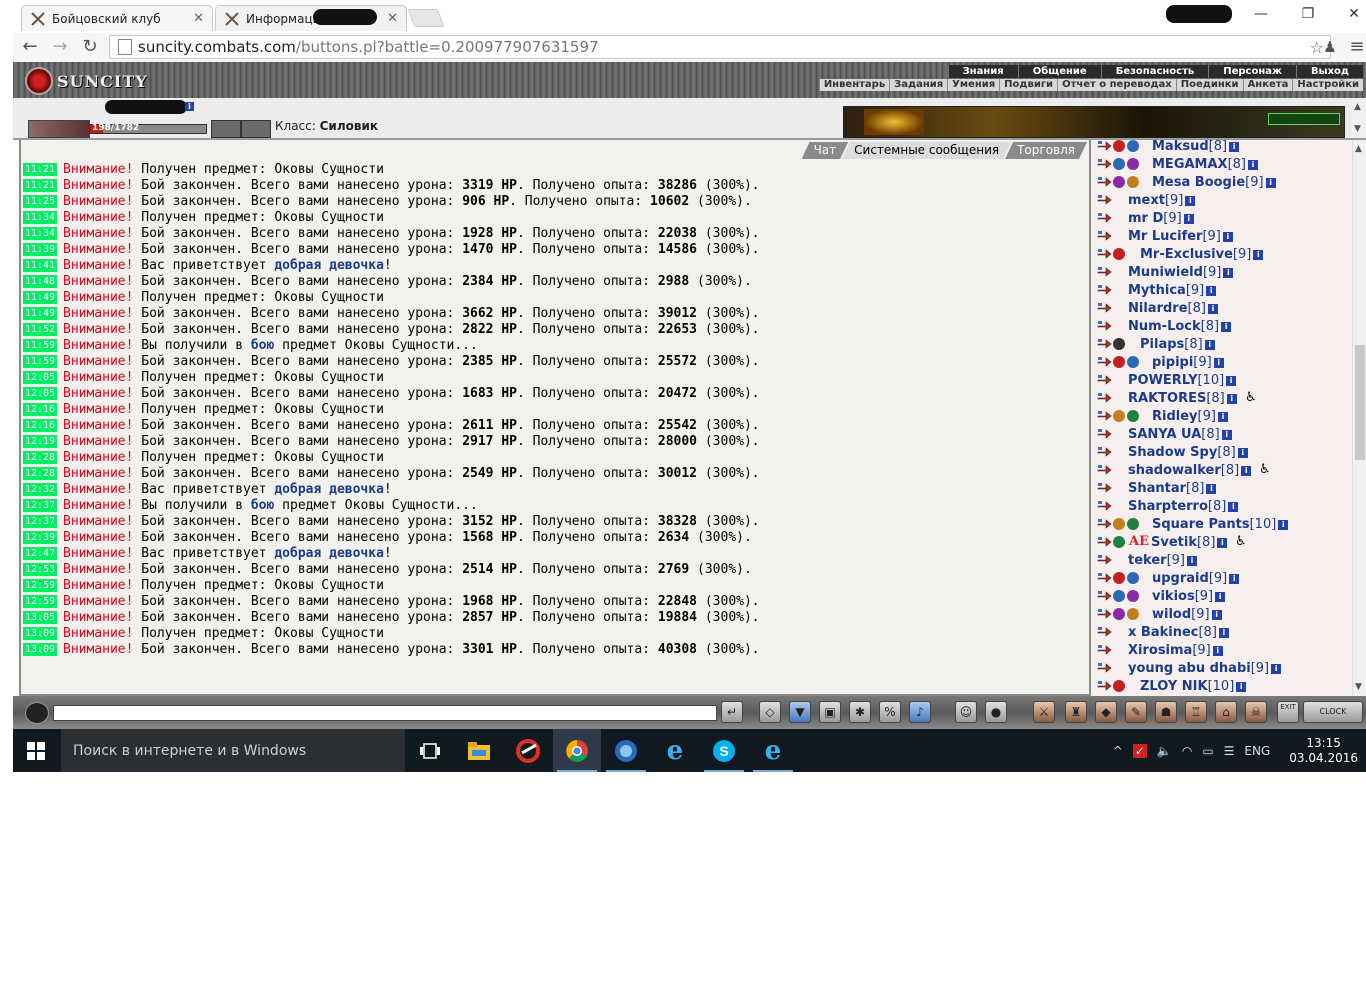  Describe the element at coordinates (1076, 712) in the screenshot. I see `bottle-icon: ♜` at that location.